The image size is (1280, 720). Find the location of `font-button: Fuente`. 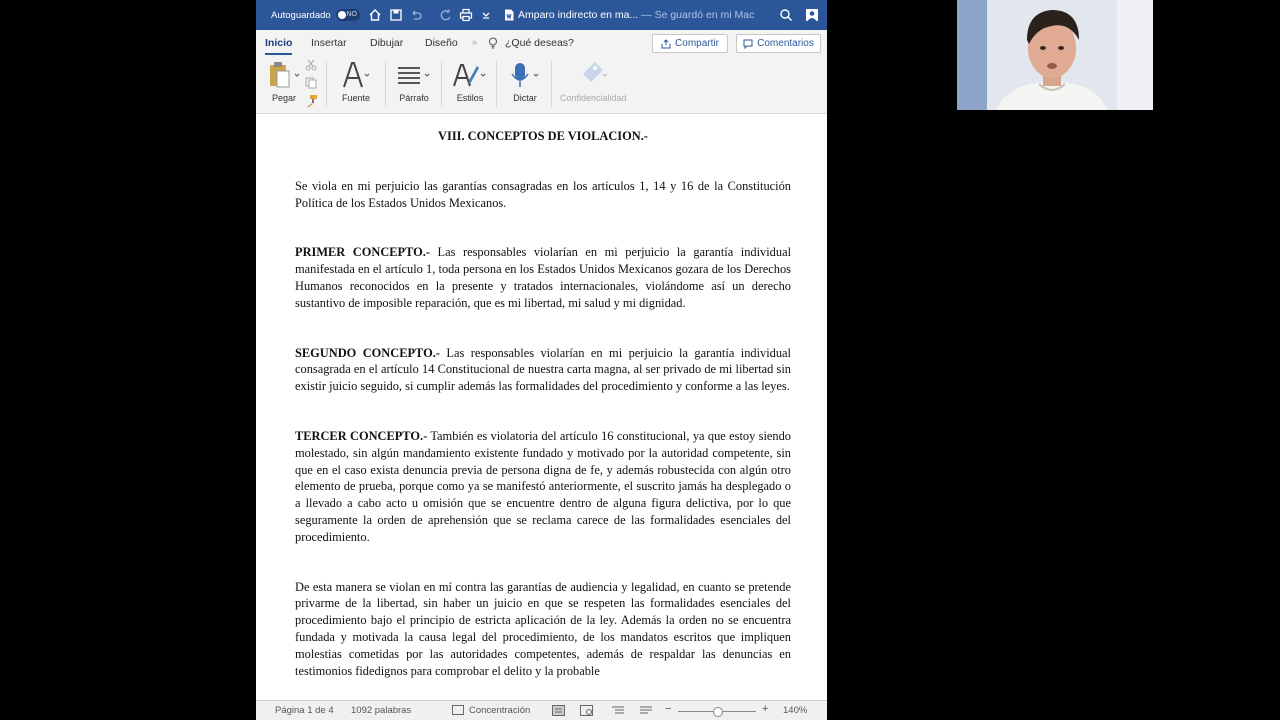

font-button: Fuente is located at coordinates (356, 81).